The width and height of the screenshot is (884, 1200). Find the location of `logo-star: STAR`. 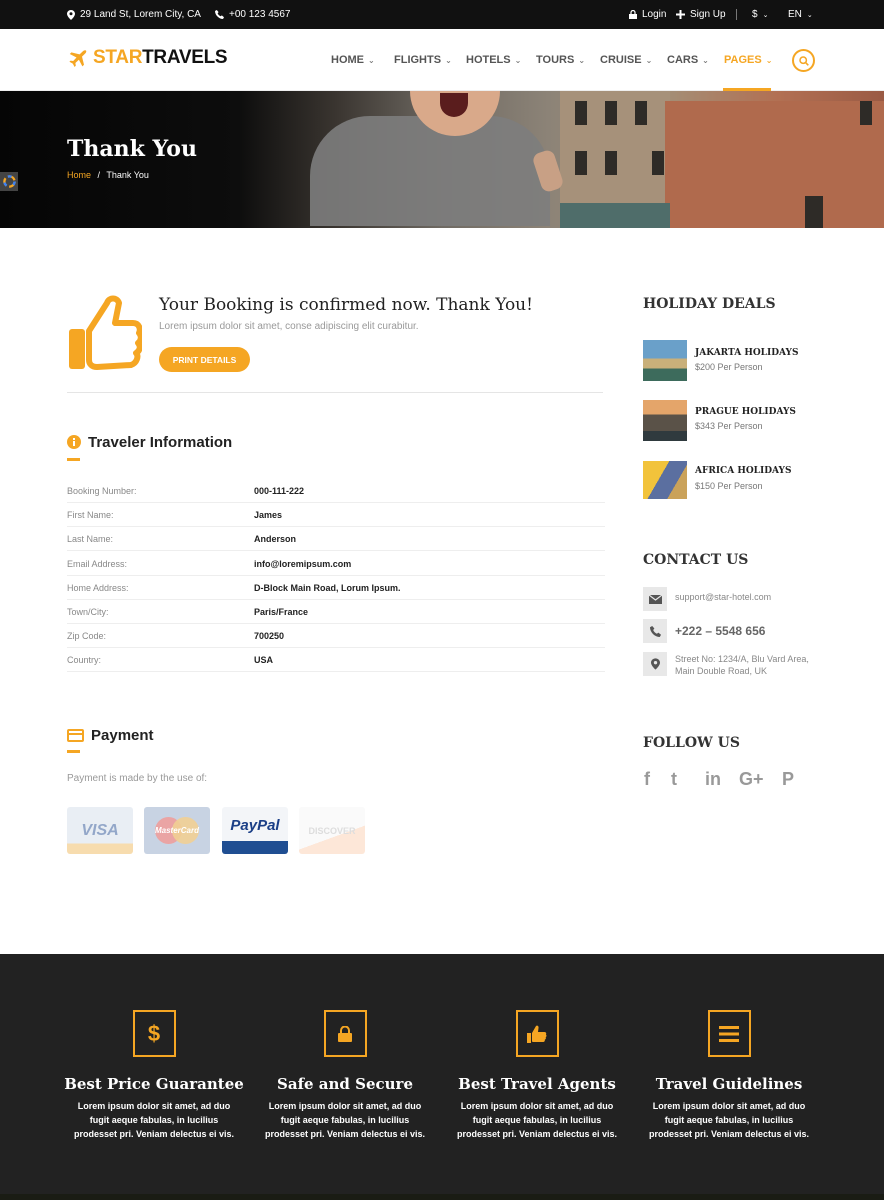

logo-star: STAR is located at coordinates (118, 57).